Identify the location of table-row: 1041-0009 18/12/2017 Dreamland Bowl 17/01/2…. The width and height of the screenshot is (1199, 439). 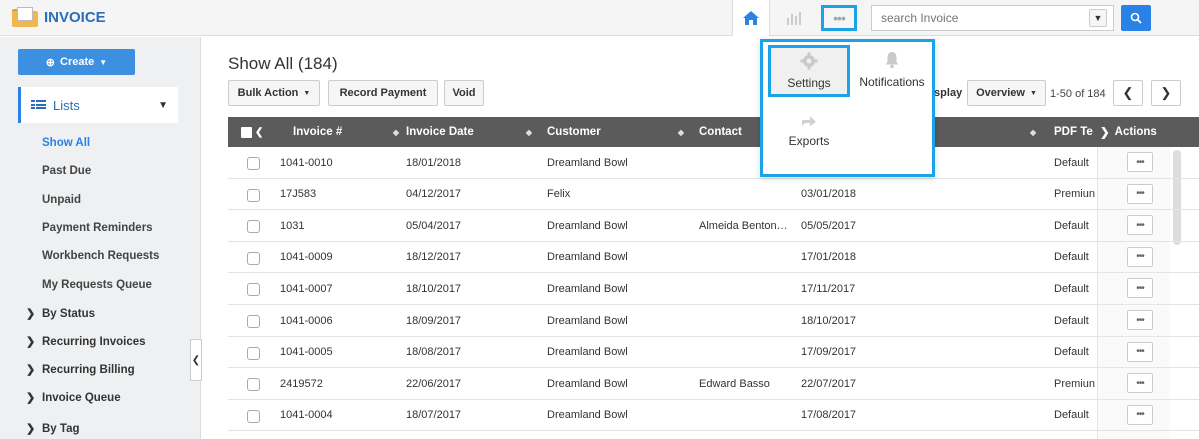
(713, 258).